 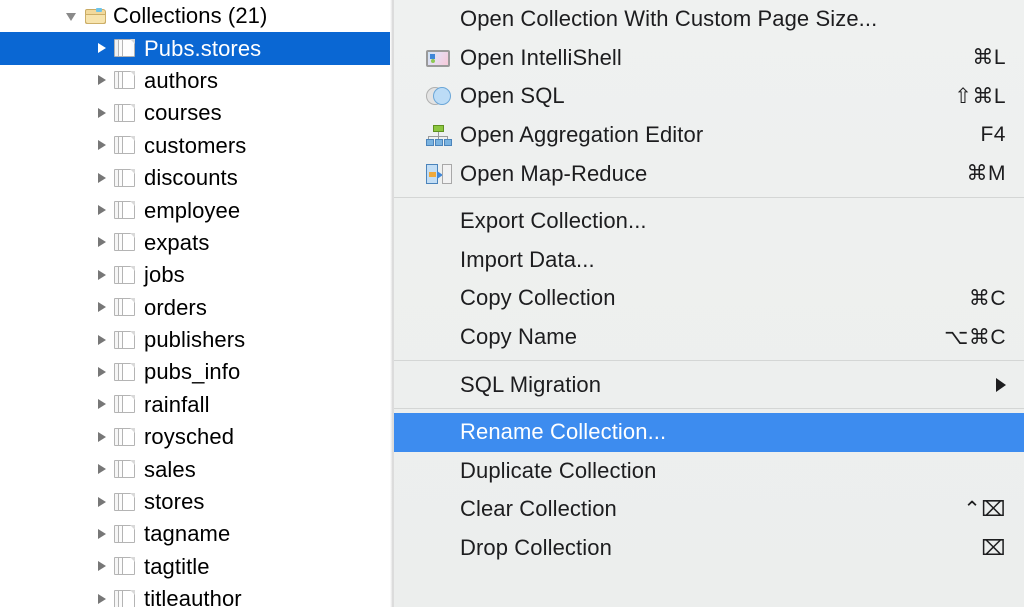 I want to click on tree-item-label: titleauthor, so click(x=193, y=596).